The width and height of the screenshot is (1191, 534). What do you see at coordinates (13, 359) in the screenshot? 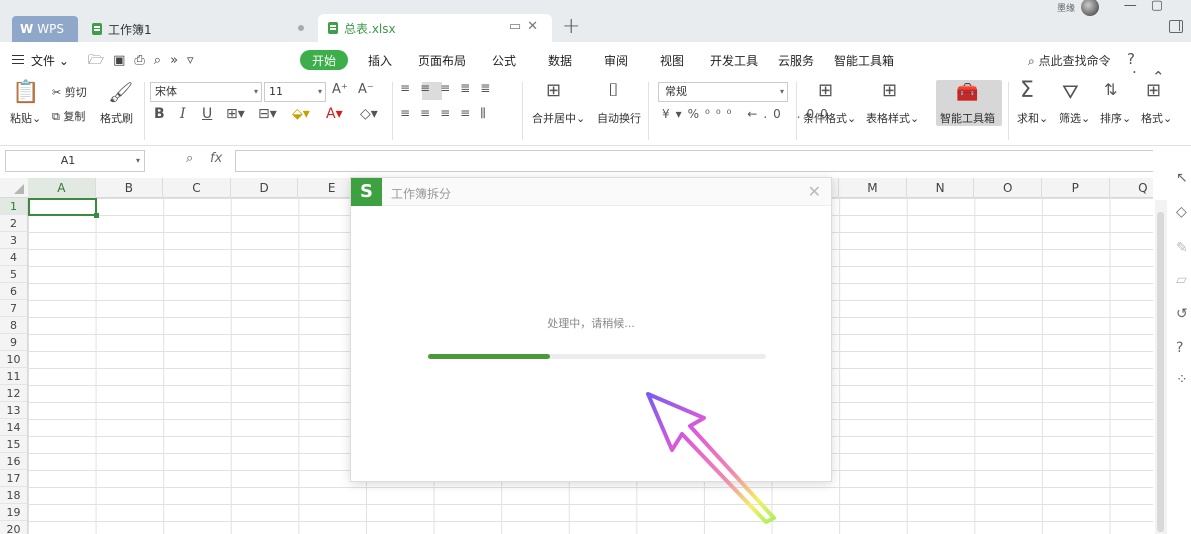
I see `row-header: 10` at bounding box center [13, 359].